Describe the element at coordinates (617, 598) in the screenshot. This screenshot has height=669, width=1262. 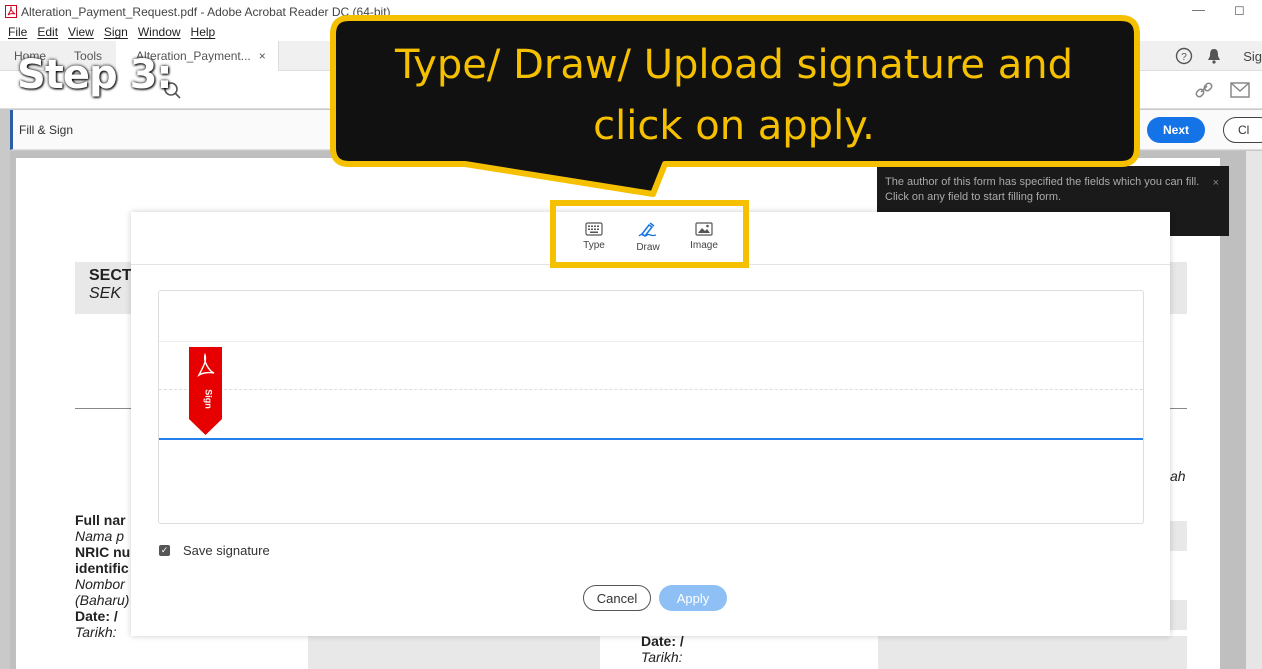
I see `cancel-button: Cancel` at that location.